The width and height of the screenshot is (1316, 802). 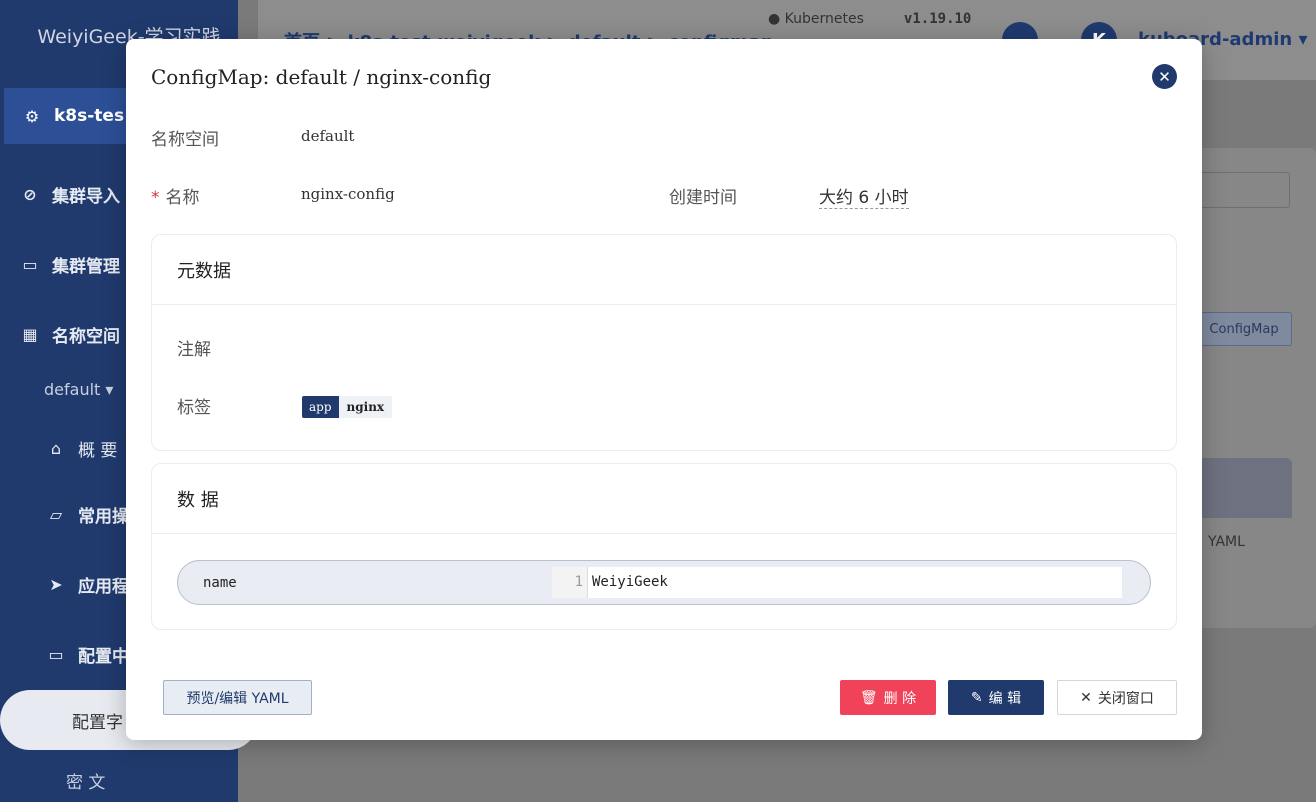 I want to click on background-yaml-link: YAML, so click(x=1226, y=542).